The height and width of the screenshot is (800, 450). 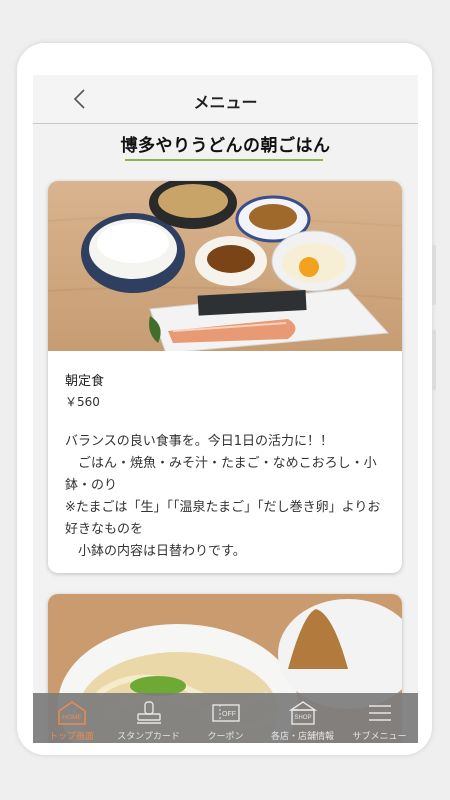 What do you see at coordinates (71, 737) in the screenshot?
I see `tab-label: トップ画面` at bounding box center [71, 737].